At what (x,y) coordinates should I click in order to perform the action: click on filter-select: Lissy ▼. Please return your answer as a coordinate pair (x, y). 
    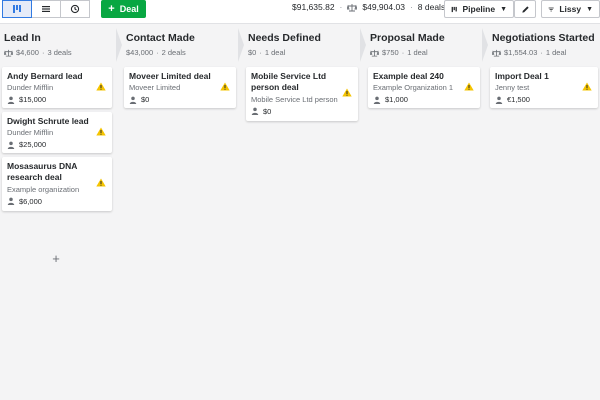
    Looking at the image, I should click on (570, 9).